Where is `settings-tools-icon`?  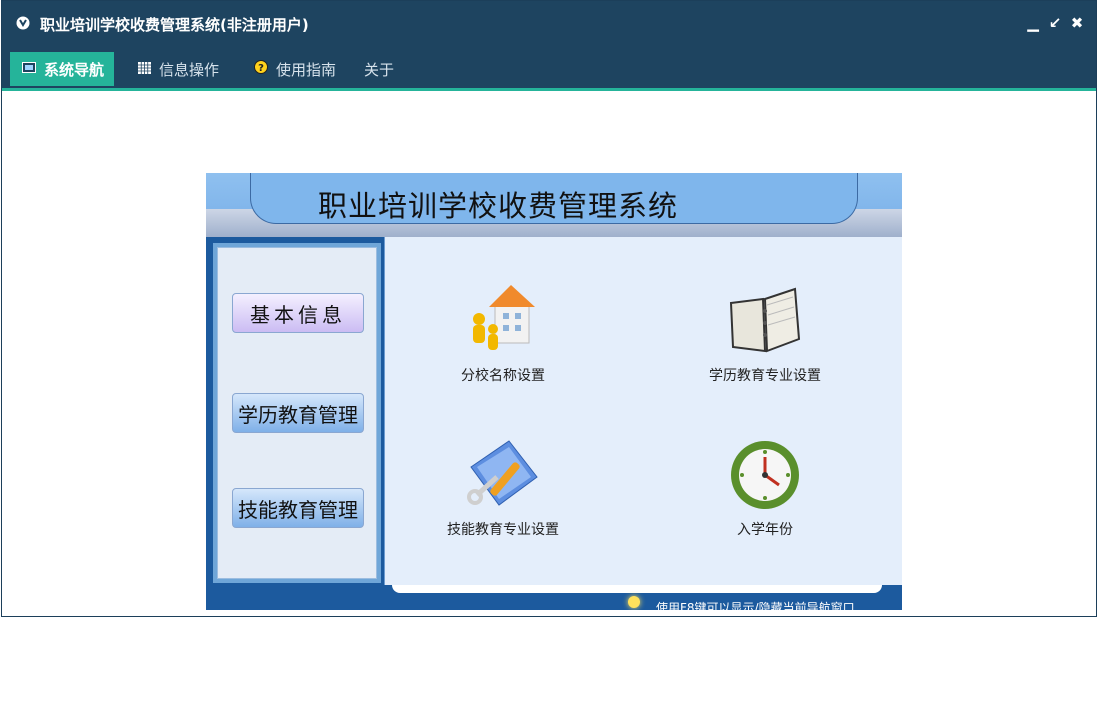
settings-tools-icon is located at coordinates (502, 473).